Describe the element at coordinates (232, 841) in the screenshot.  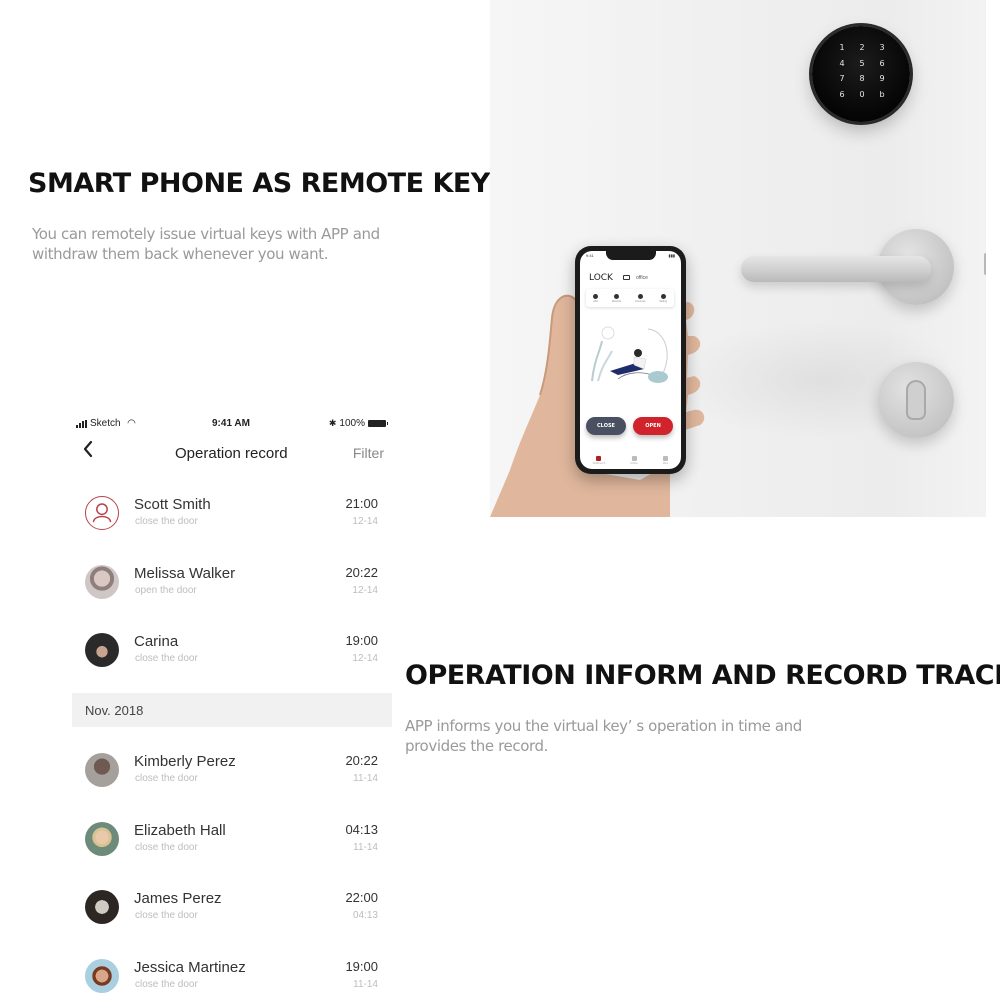
I see `record-row: Elizabeth Hall close the door 04:13 11-14` at that location.